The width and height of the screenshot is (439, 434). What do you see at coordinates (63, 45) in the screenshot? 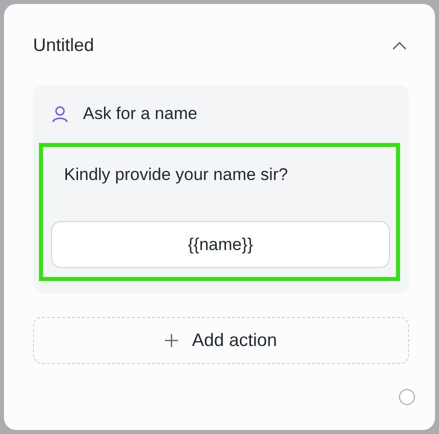
I see `card-title: Untitled` at bounding box center [63, 45].